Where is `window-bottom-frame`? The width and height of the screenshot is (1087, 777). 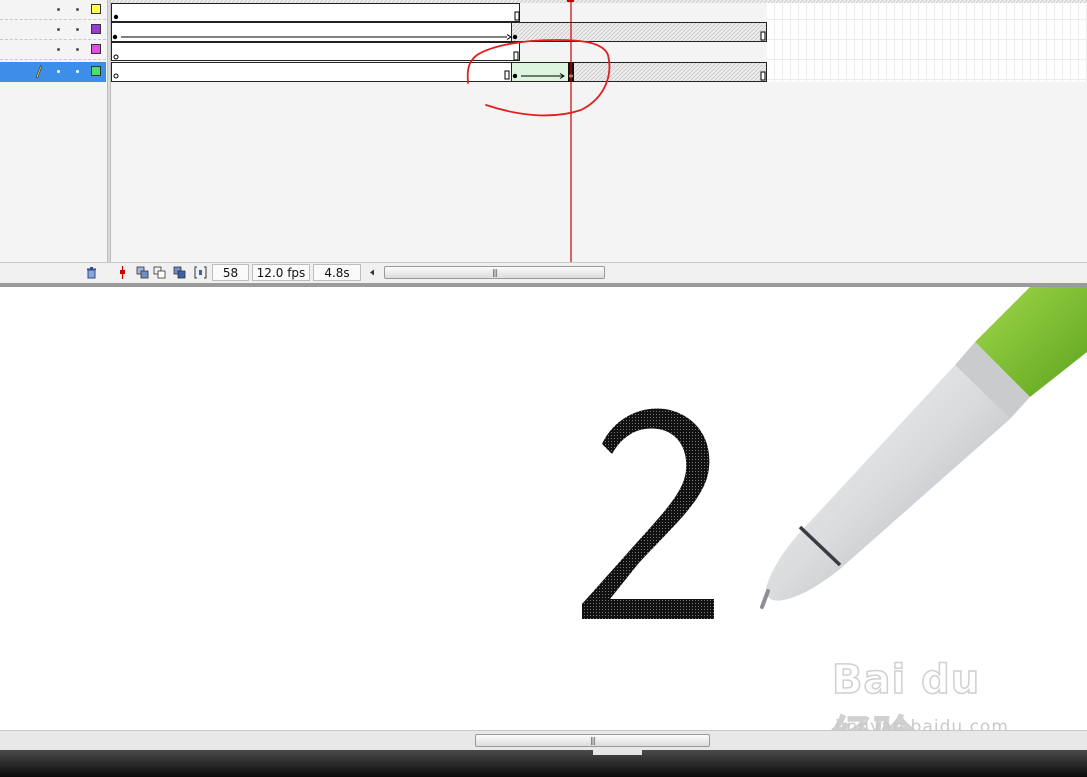
window-bottom-frame is located at coordinates (543, 763).